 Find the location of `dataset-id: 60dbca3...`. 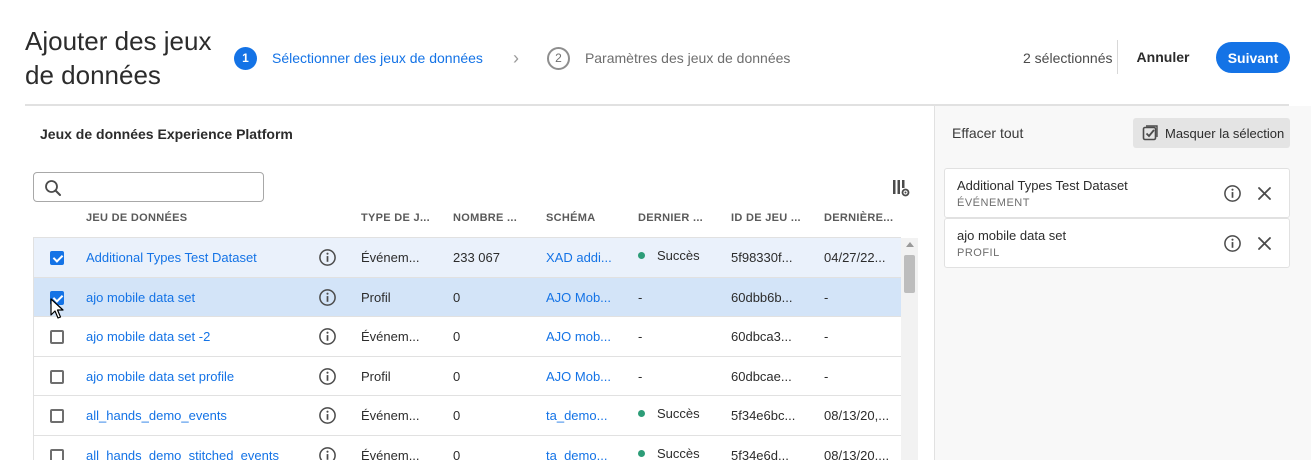

dataset-id: 60dbca3... is located at coordinates (761, 336).